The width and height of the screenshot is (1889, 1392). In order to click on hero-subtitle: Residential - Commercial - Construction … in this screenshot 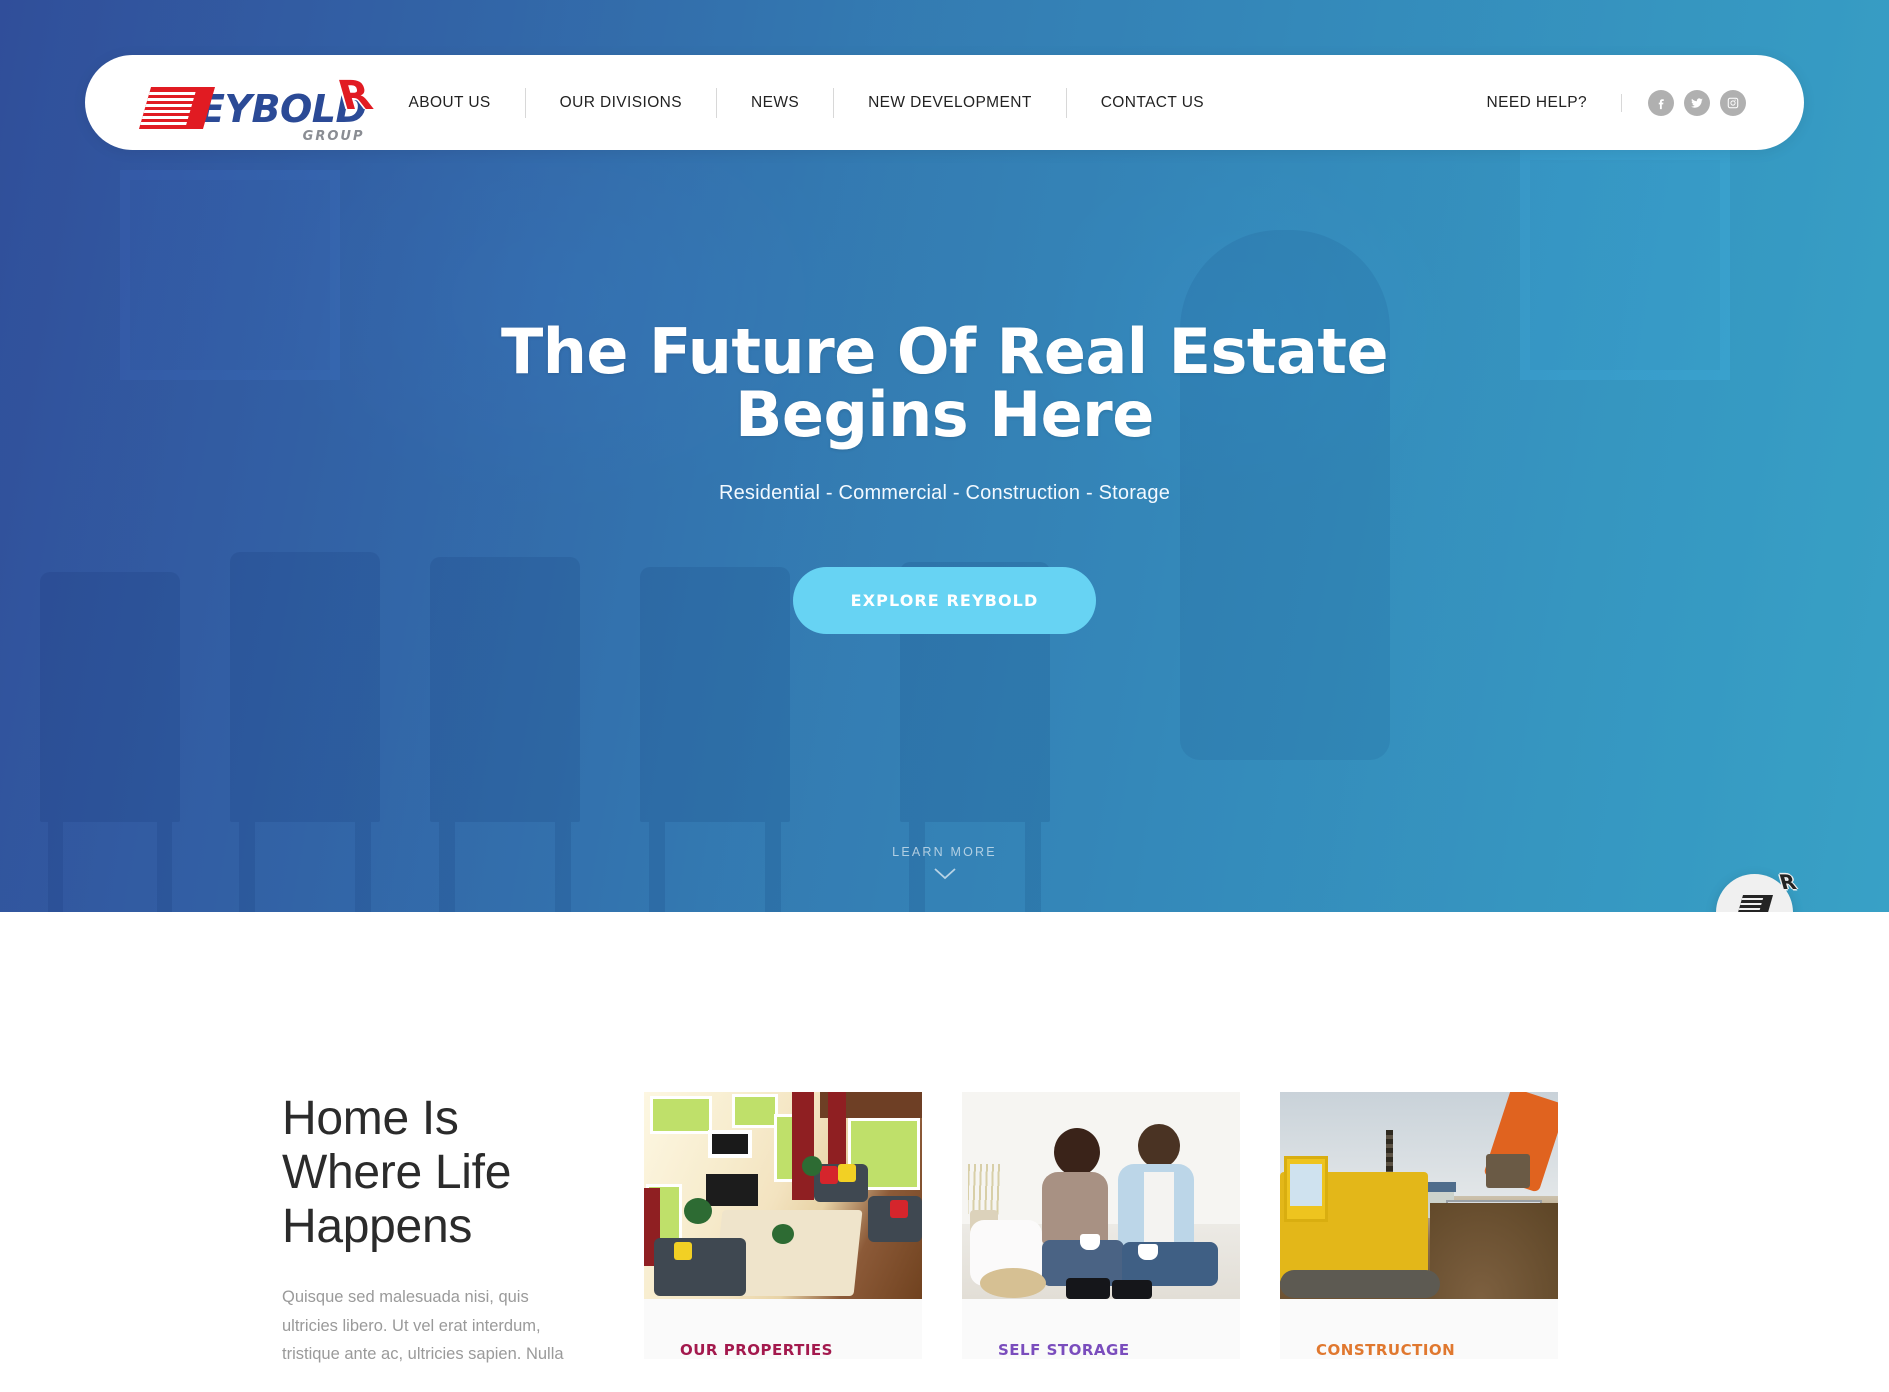, I will do `click(944, 493)`.